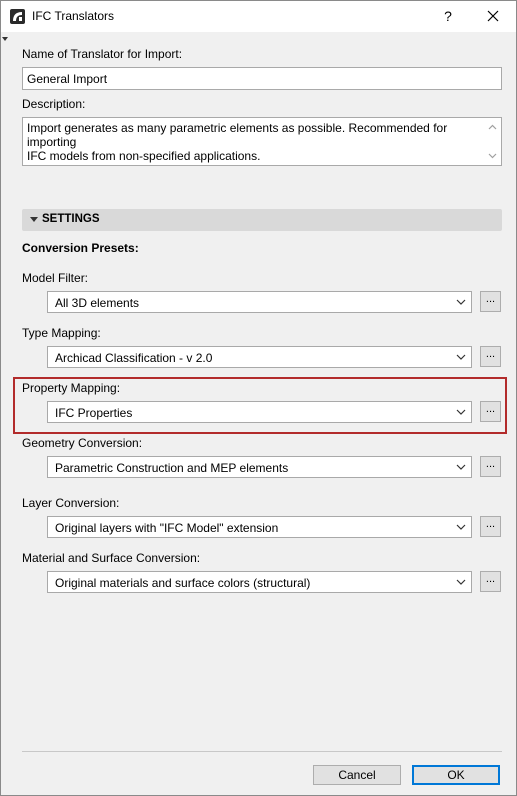  Describe the element at coordinates (262, 751) in the screenshot. I see `footer-divider` at that location.